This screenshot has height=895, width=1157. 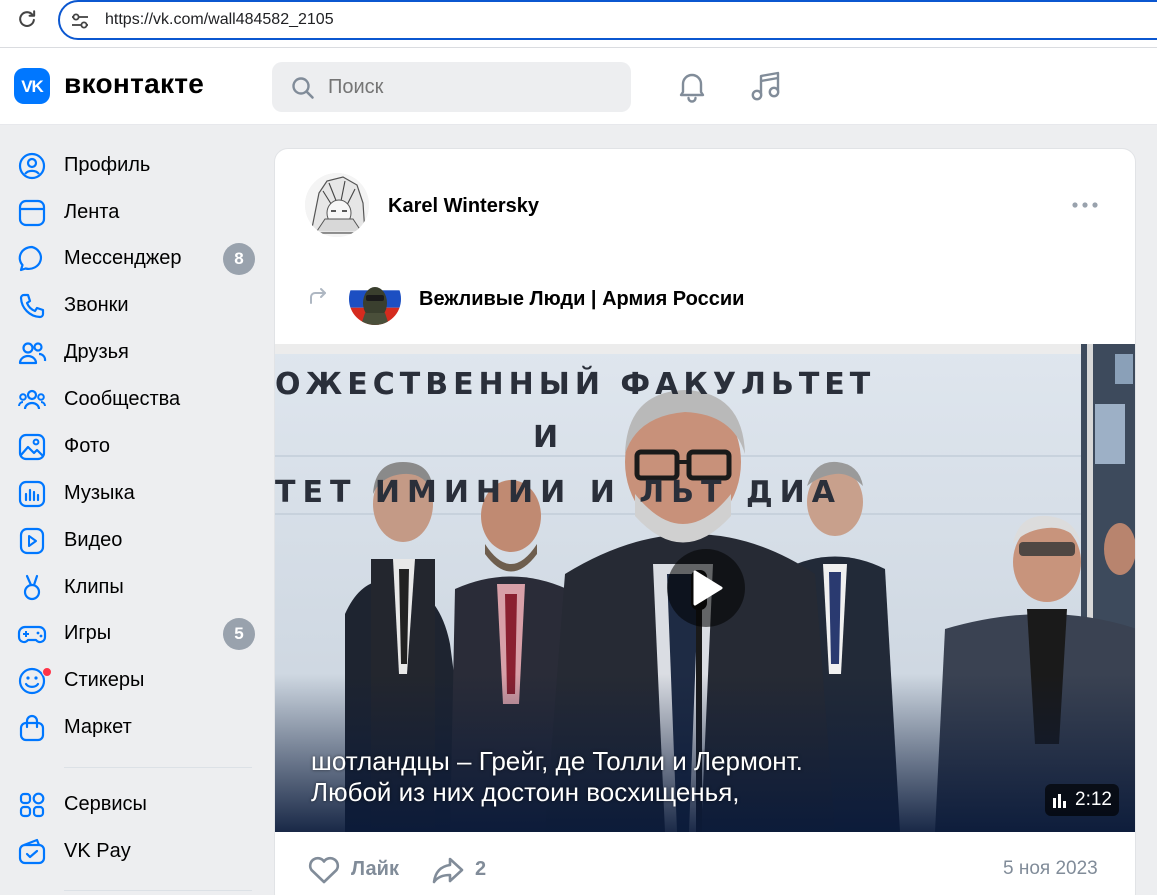 I want to click on market-icon, so click(x=32, y=728).